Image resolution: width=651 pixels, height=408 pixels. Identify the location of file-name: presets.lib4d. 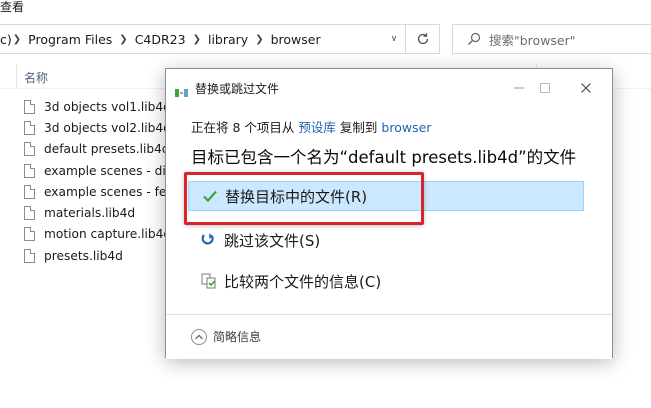
(83, 255).